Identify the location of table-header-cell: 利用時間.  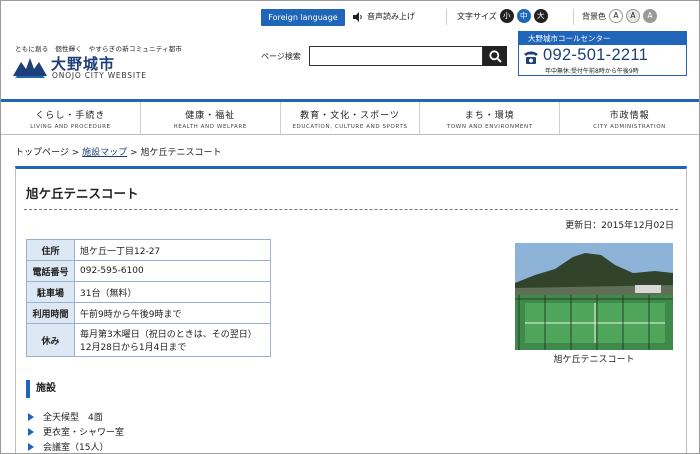
(50, 313).